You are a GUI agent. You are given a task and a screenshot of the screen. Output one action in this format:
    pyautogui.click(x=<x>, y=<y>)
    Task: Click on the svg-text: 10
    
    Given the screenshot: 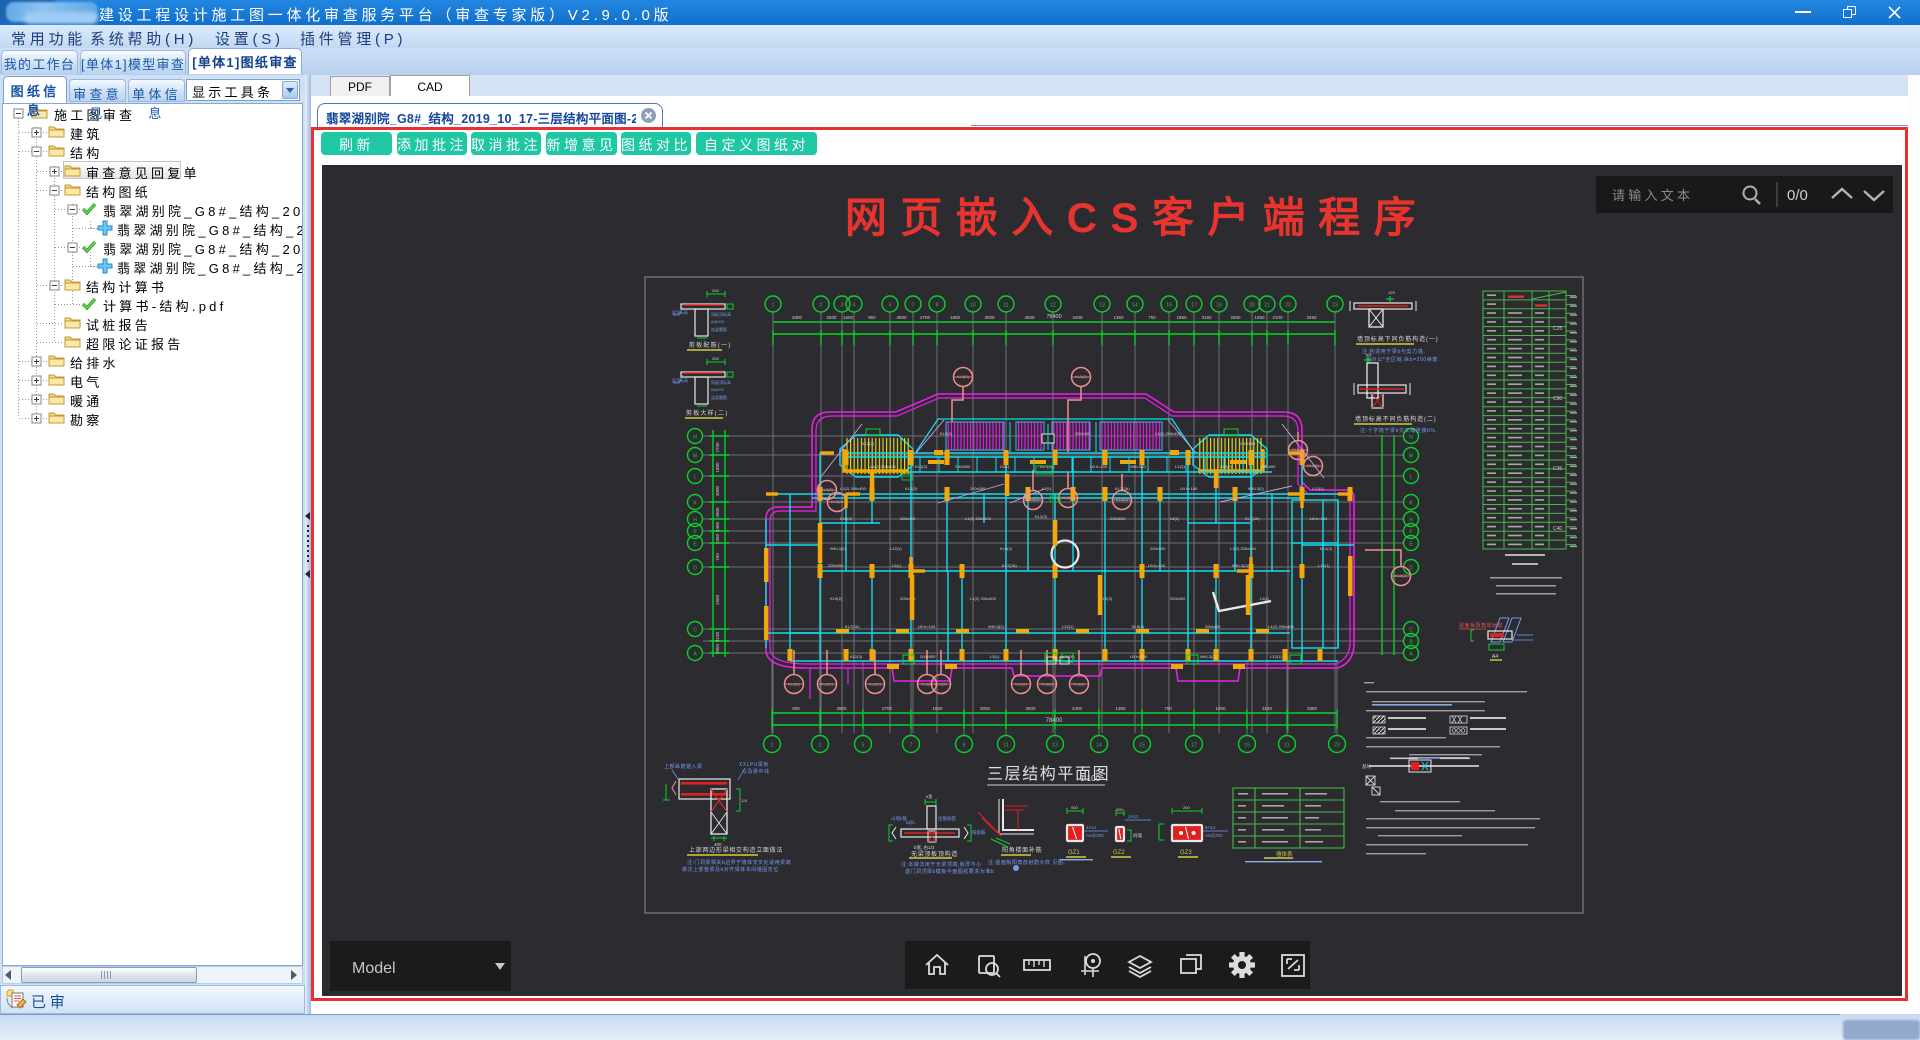 What is the action you would take?
    pyautogui.click(x=973, y=306)
    